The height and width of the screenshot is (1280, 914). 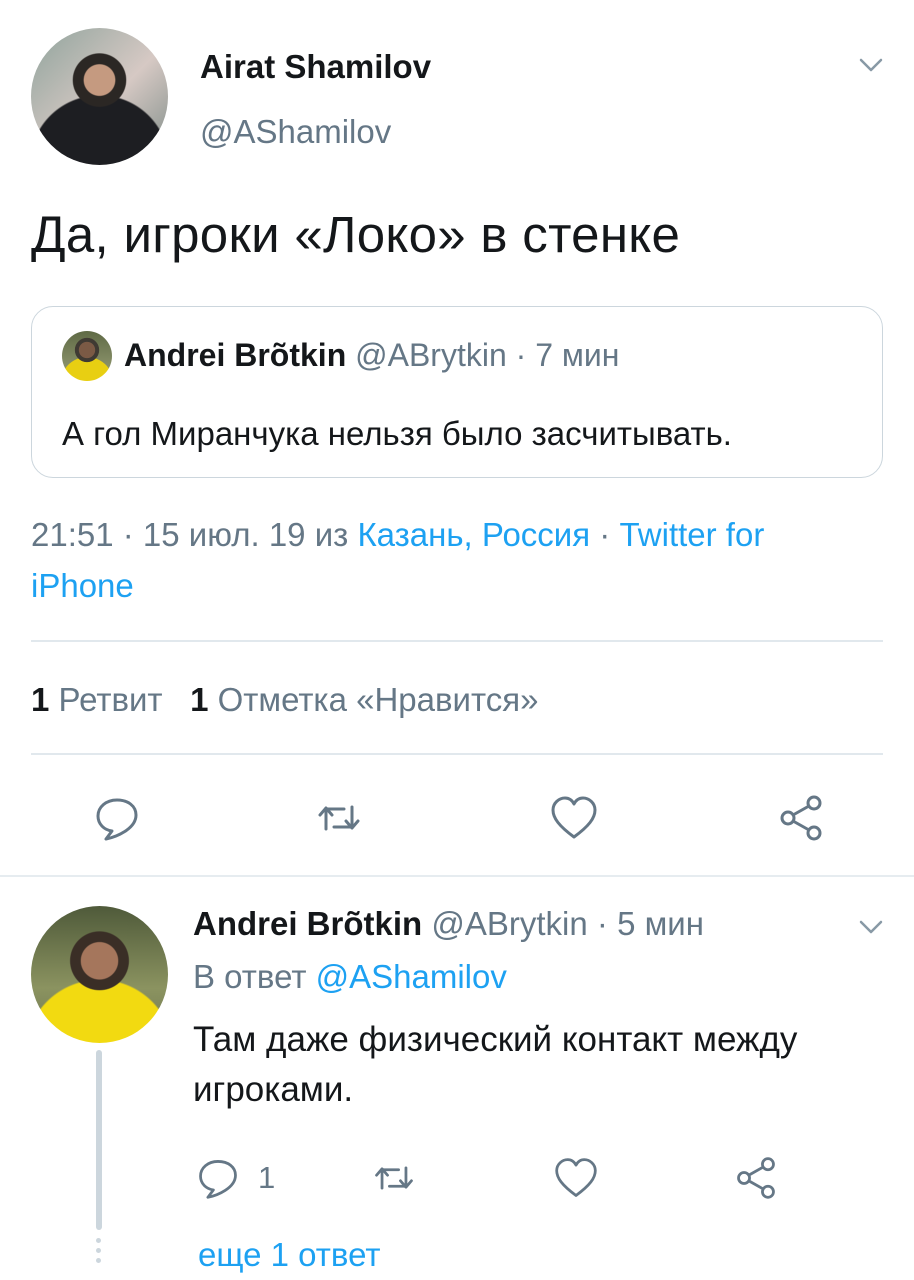 What do you see at coordinates (82, 586) in the screenshot?
I see `source-link-continued: iPhone` at bounding box center [82, 586].